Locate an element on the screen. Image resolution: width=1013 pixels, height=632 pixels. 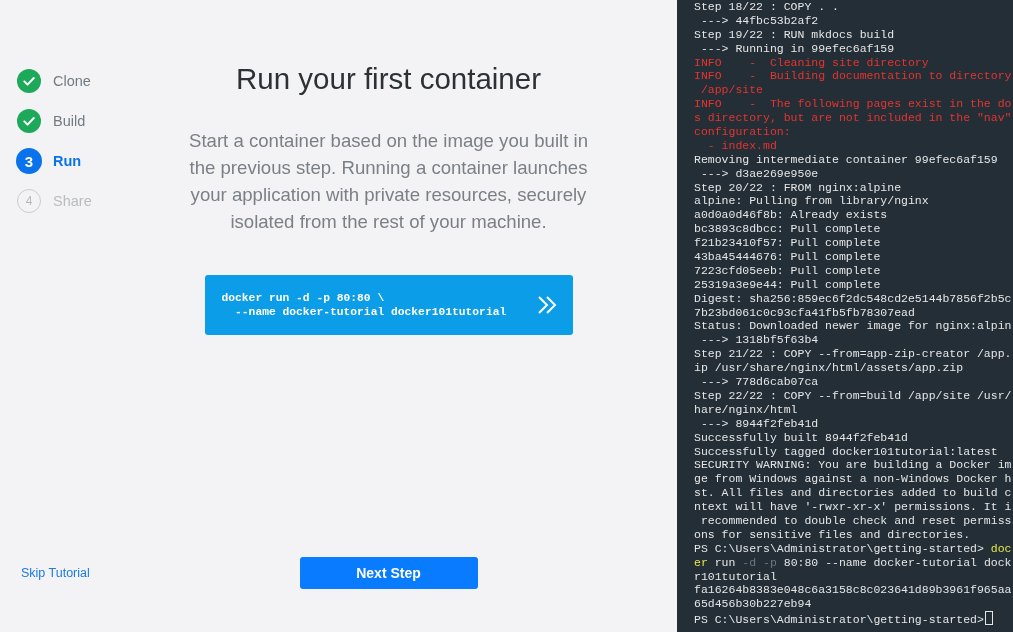
terminal-line: 43ba45444676: Pull complete is located at coordinates (787, 257).